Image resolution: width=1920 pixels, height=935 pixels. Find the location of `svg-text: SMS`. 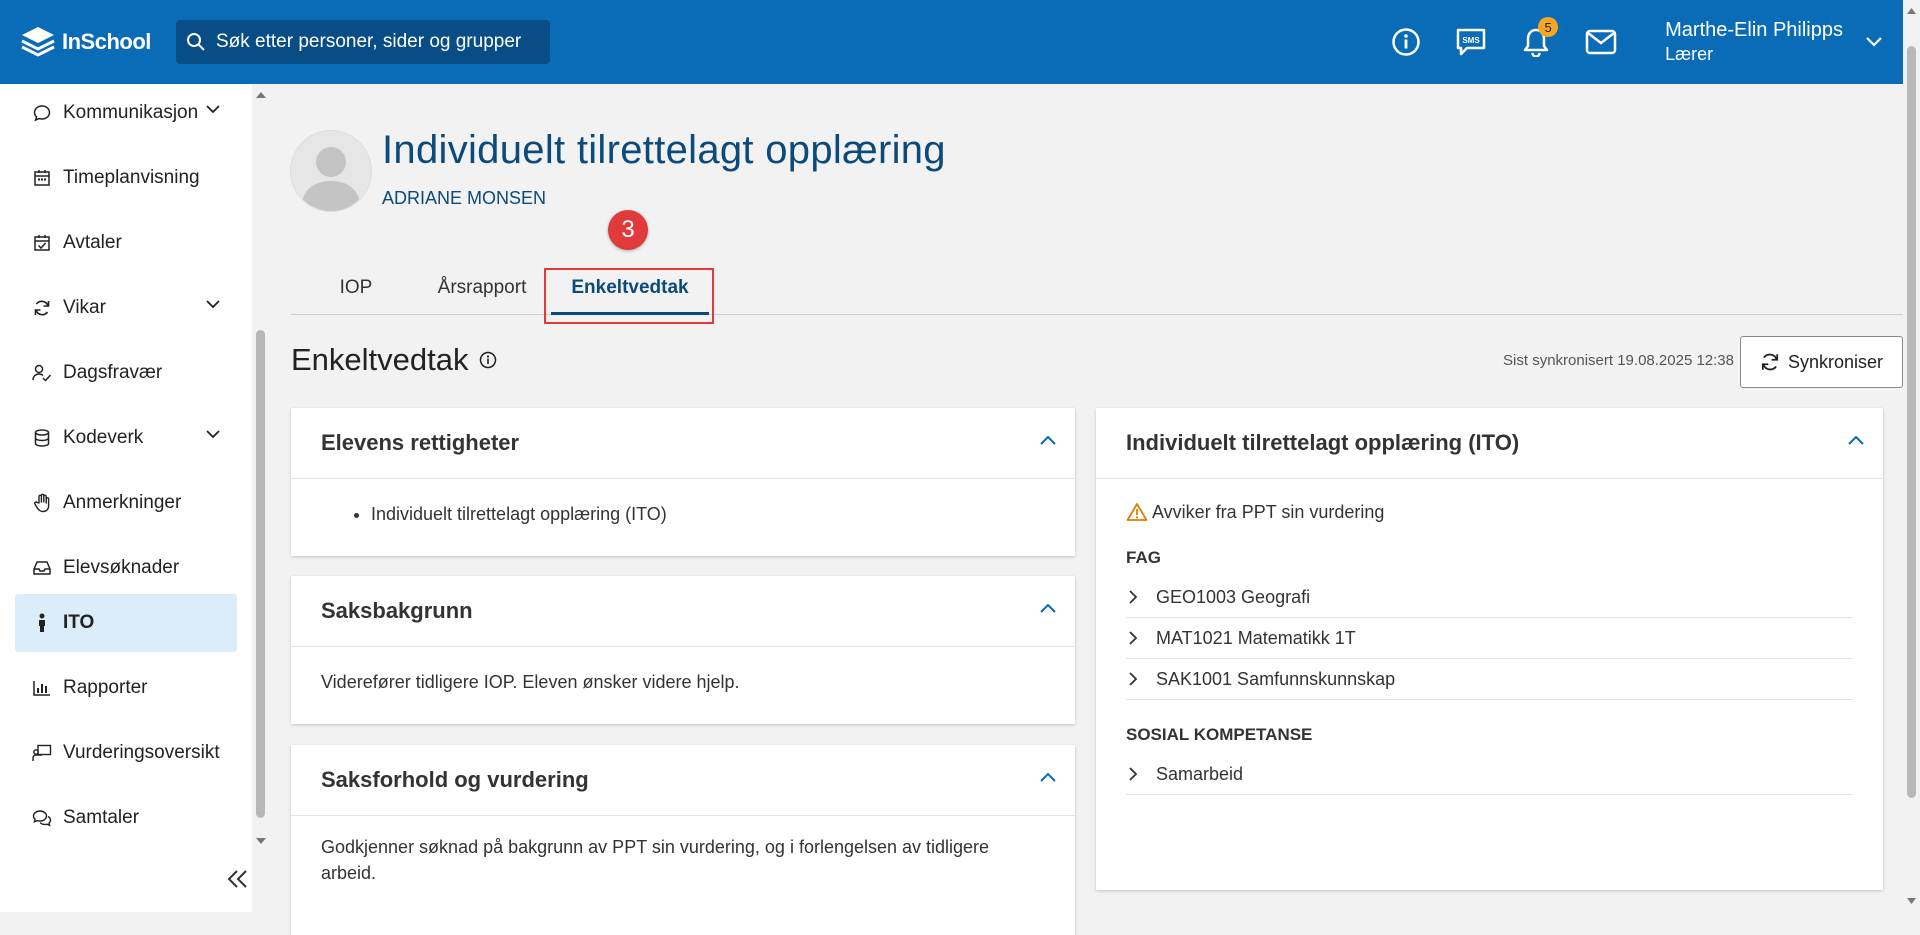

svg-text: SMS is located at coordinates (1471, 40).